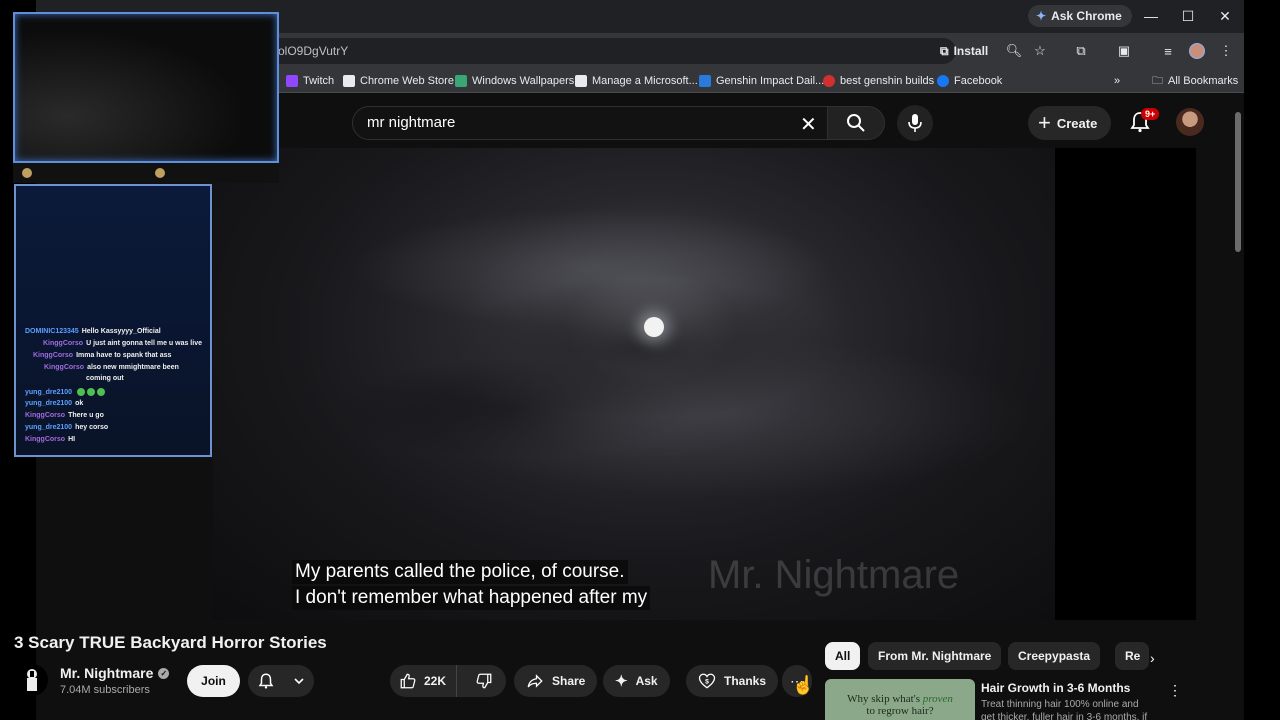 This screenshot has height=720, width=1280. Describe the element at coordinates (1195, 81) in the screenshot. I see `all-bookmarks: 🗀 All Bookmarks` at that location.